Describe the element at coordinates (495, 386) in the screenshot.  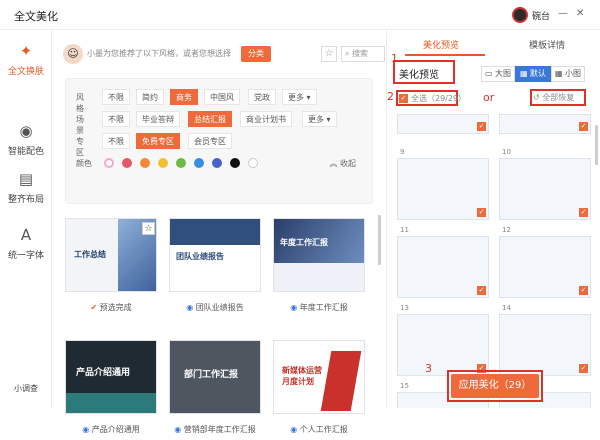
I see `apply-beautify-button: 应用美化（29）` at that location.